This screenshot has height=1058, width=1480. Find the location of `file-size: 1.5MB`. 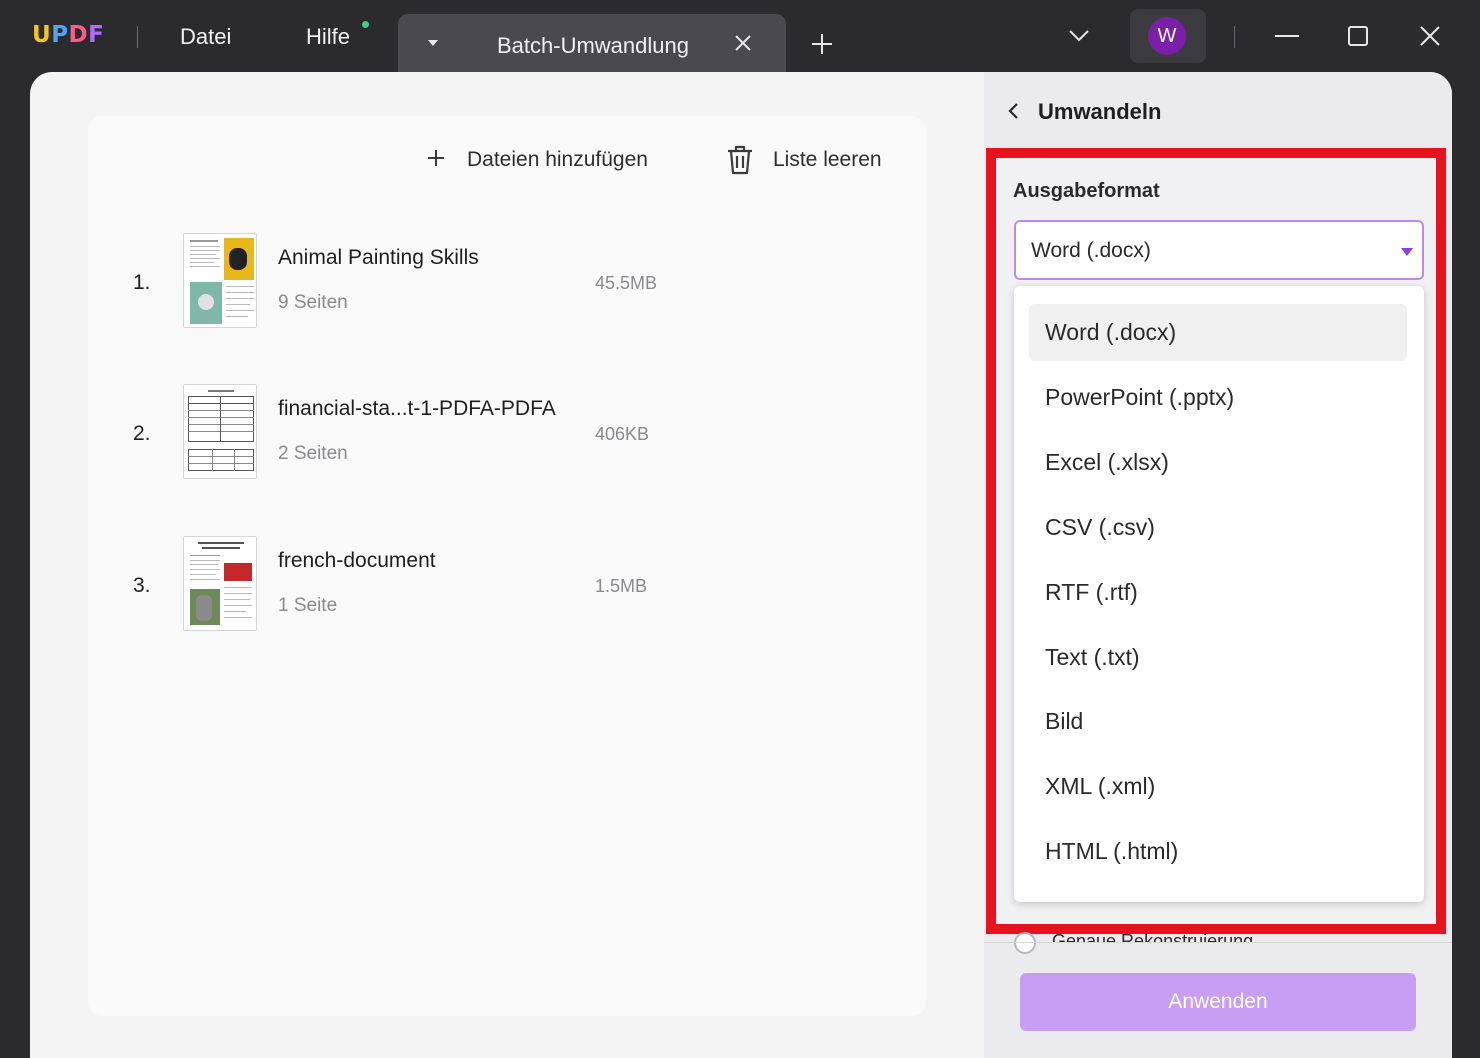

file-size: 1.5MB is located at coordinates (621, 586).